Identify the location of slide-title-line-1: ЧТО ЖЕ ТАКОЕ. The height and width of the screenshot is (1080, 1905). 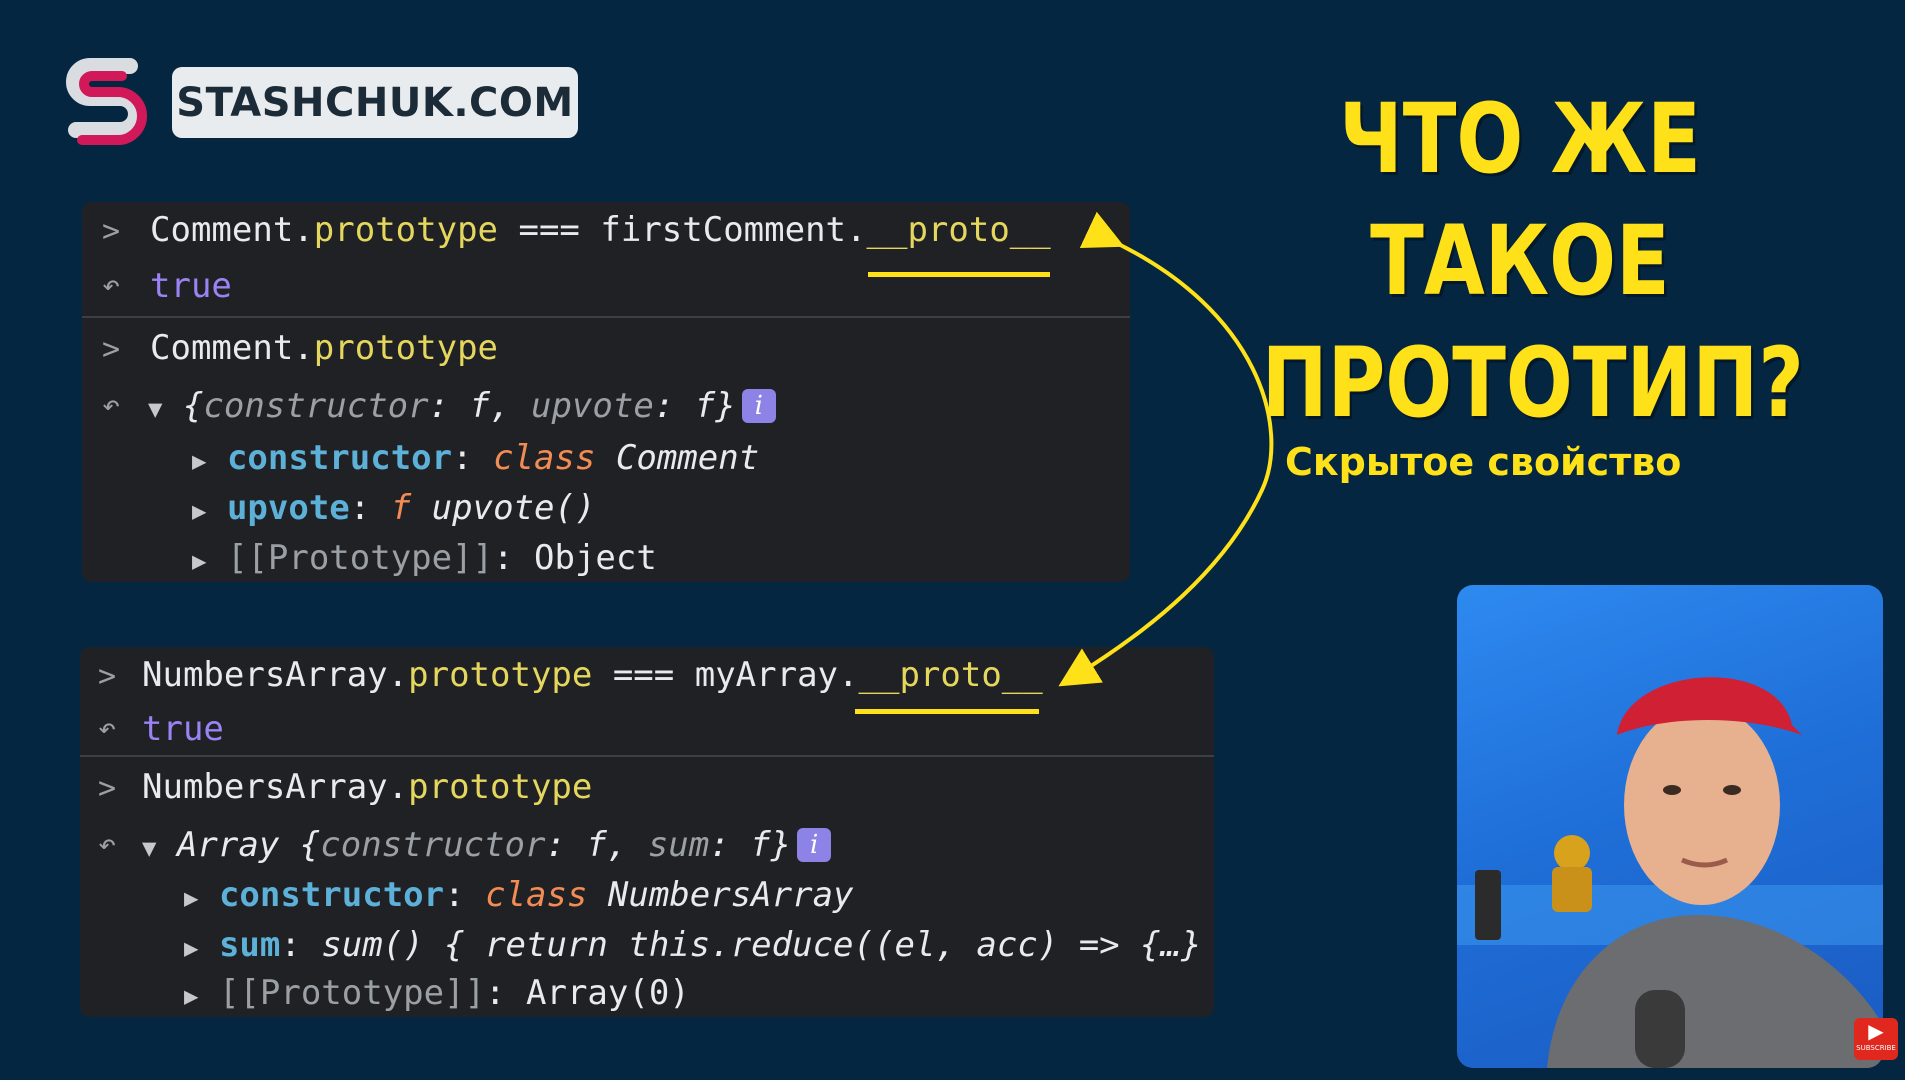
(1520, 200).